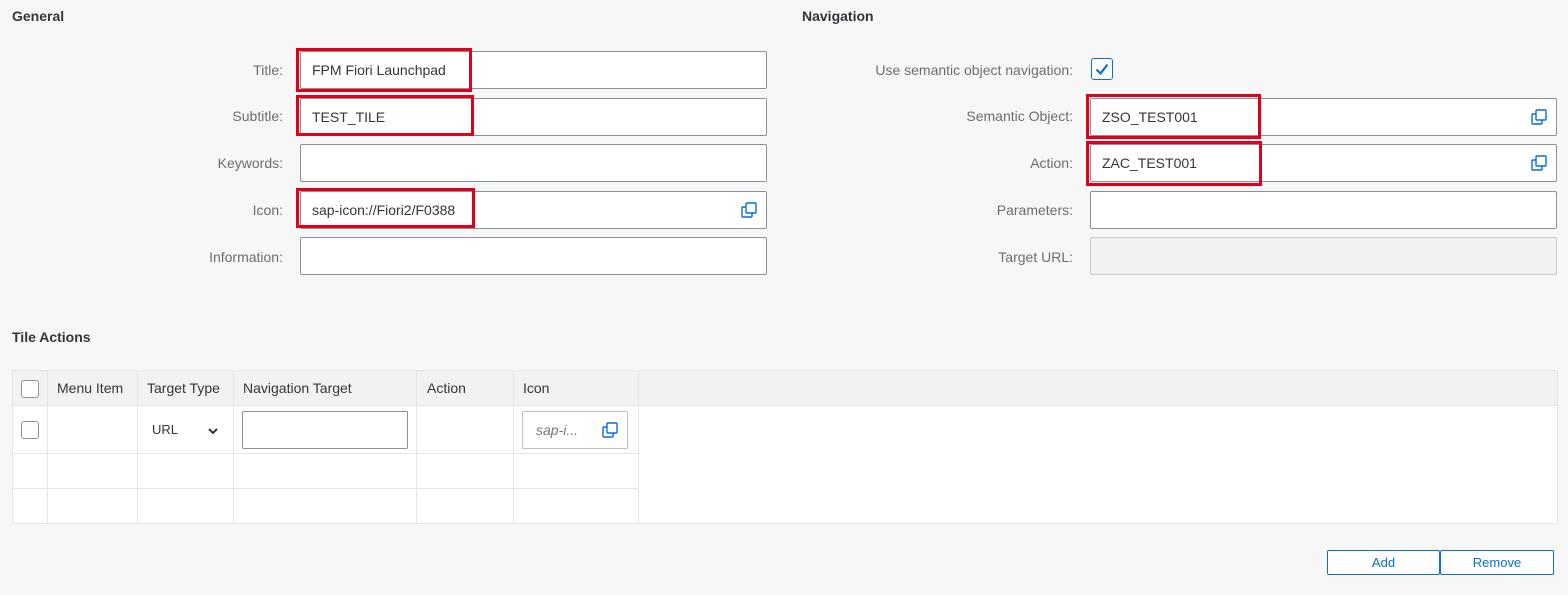  I want to click on column-menu-item: Menu Item, so click(90, 388).